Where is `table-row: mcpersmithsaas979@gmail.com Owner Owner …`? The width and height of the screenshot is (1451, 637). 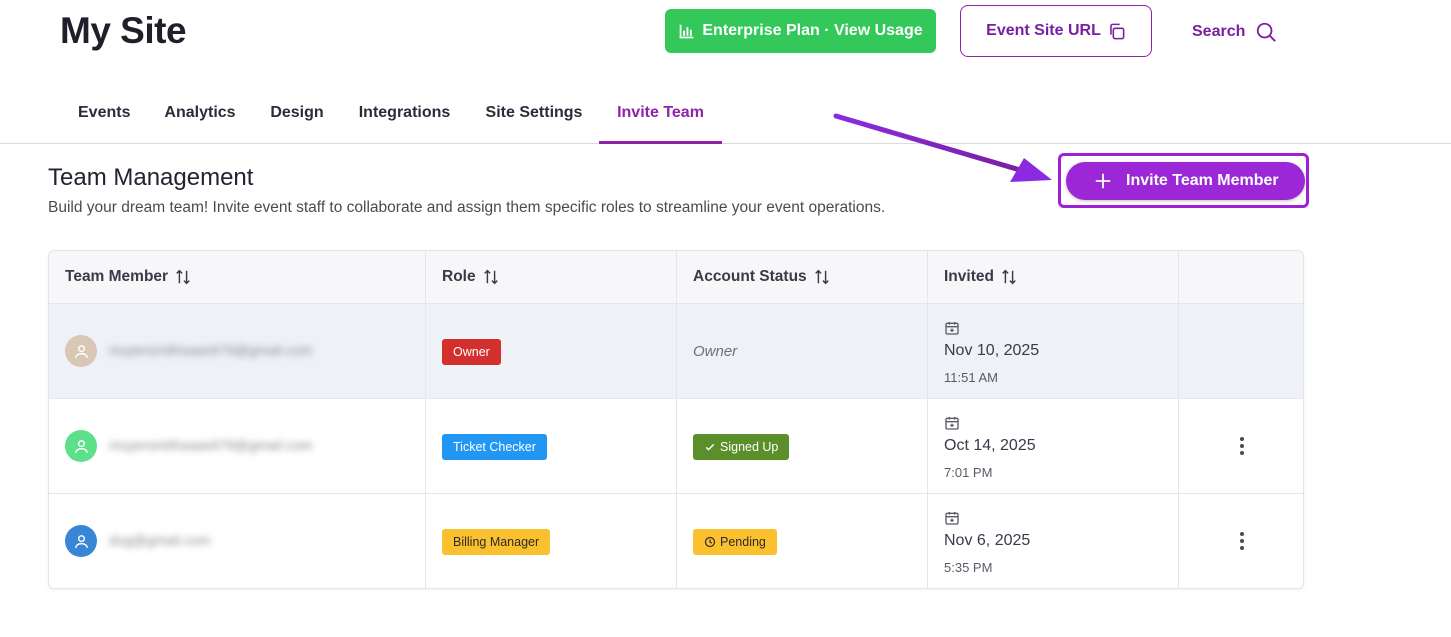 table-row: mcpersmithsaas979@gmail.com Owner Owner … is located at coordinates (676, 351).